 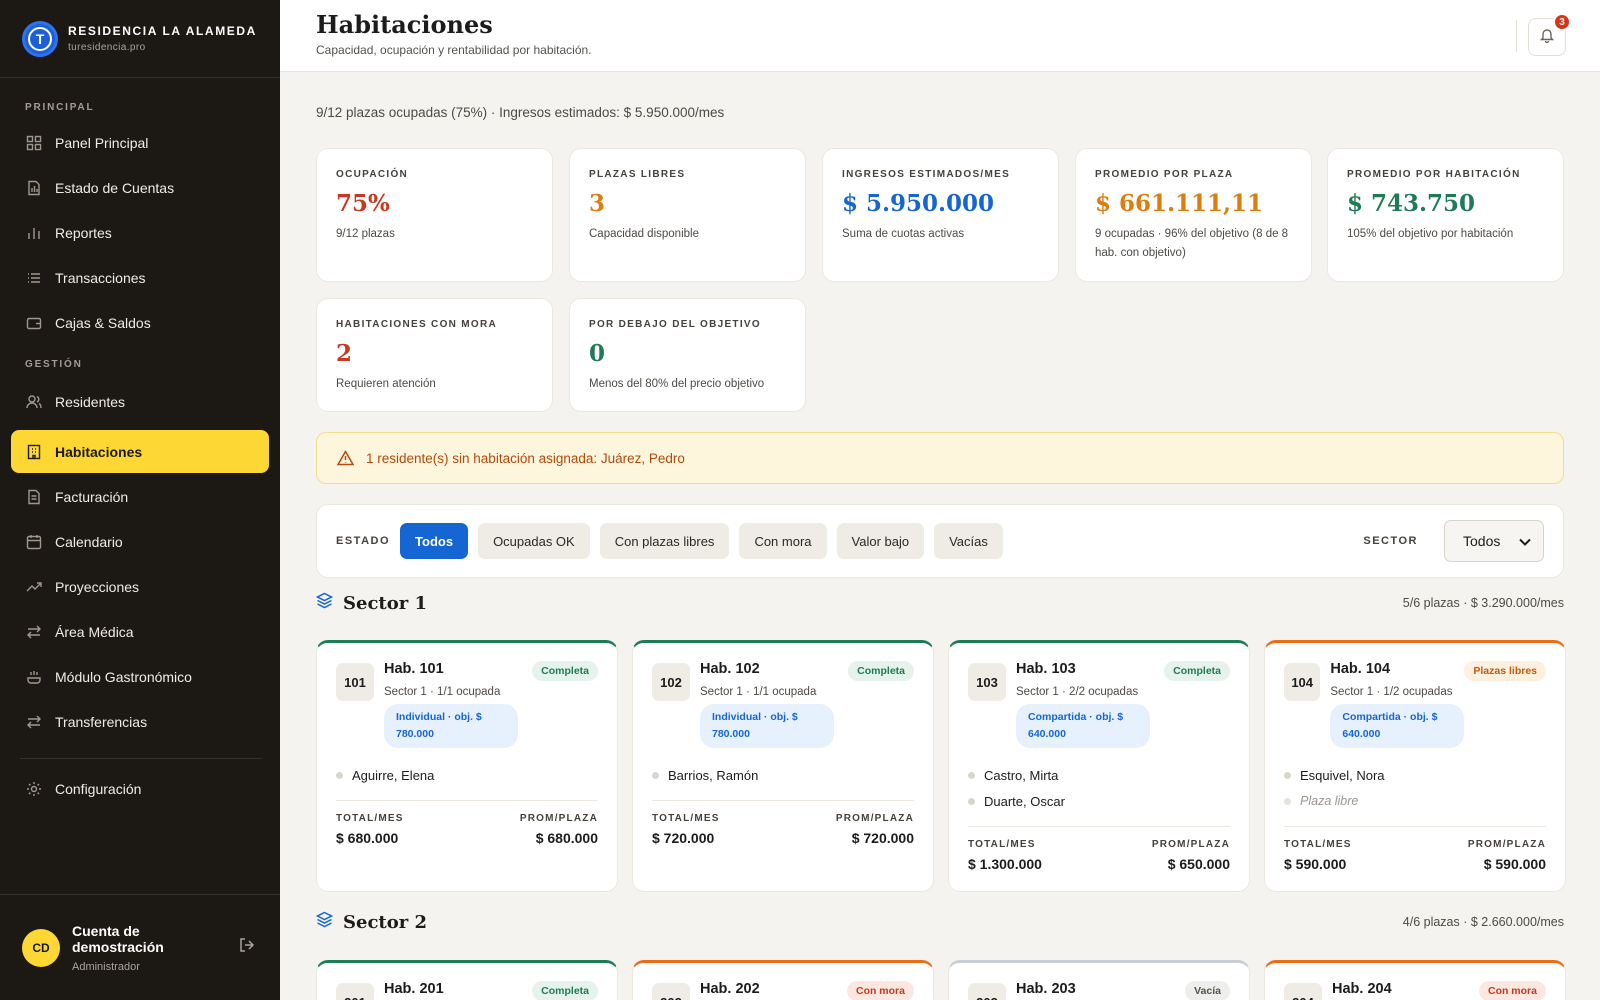 I want to click on sidebar-item-reportes: Reportes, so click(x=140, y=232).